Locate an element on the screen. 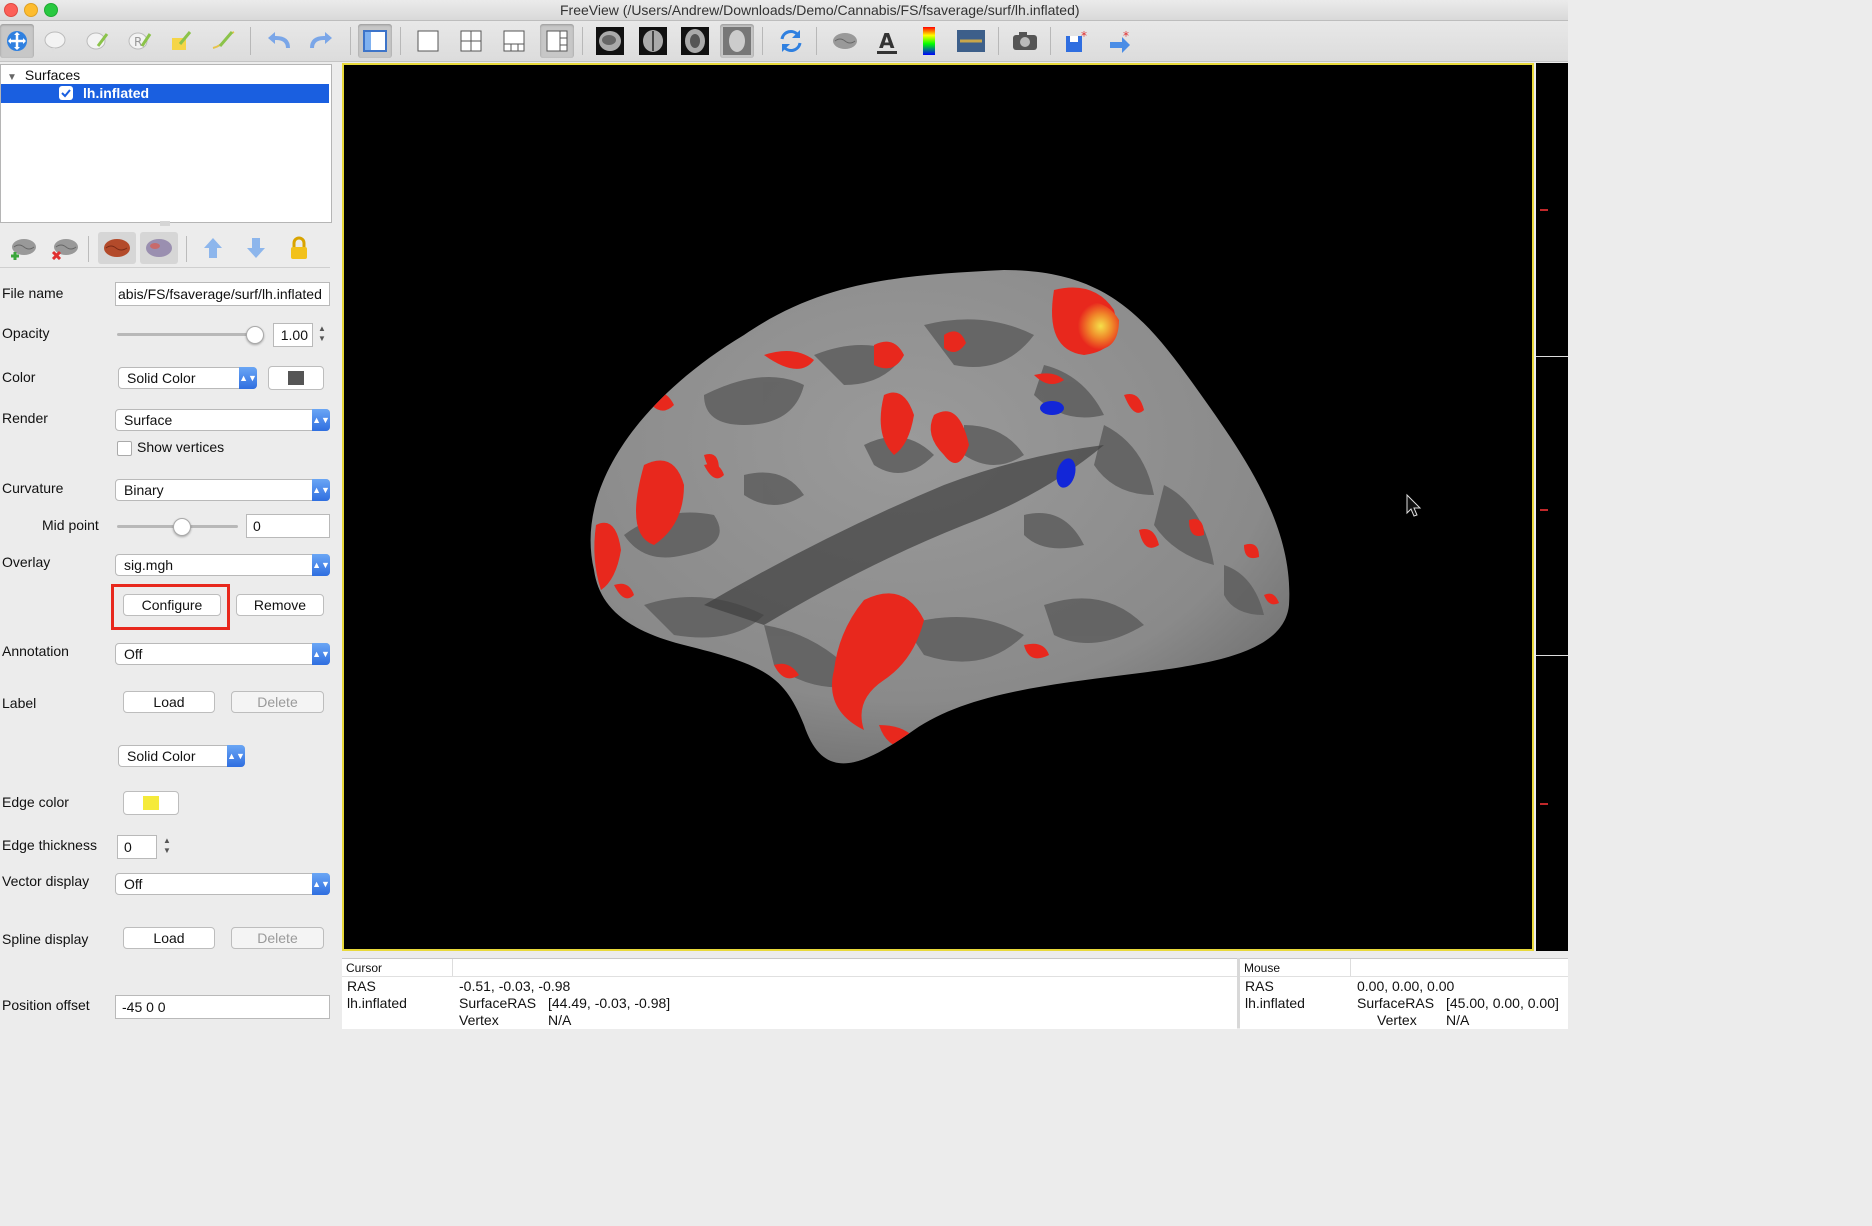 This screenshot has height=1226, width=1872. render-value: Surface is located at coordinates (148, 420).